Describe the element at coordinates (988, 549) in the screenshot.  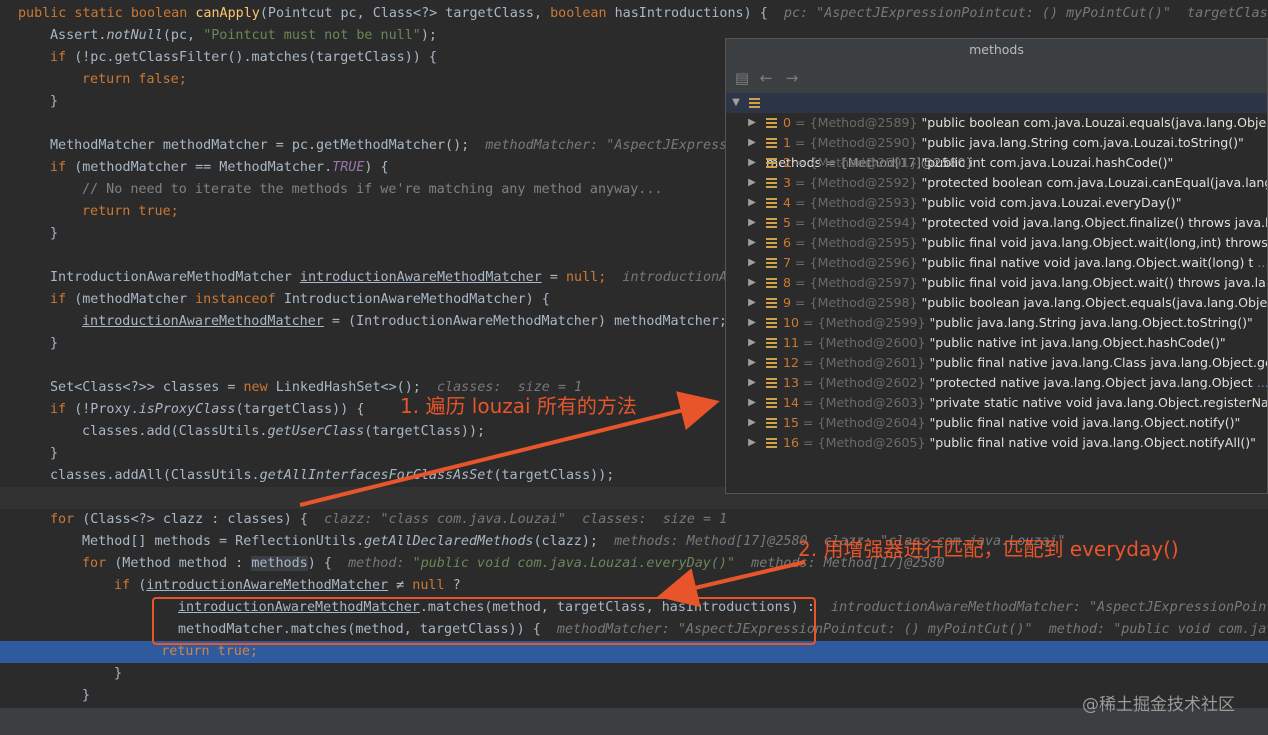
I see `annotation-2: 2. 用增强器进行匹配，匹配到 everyday()` at that location.